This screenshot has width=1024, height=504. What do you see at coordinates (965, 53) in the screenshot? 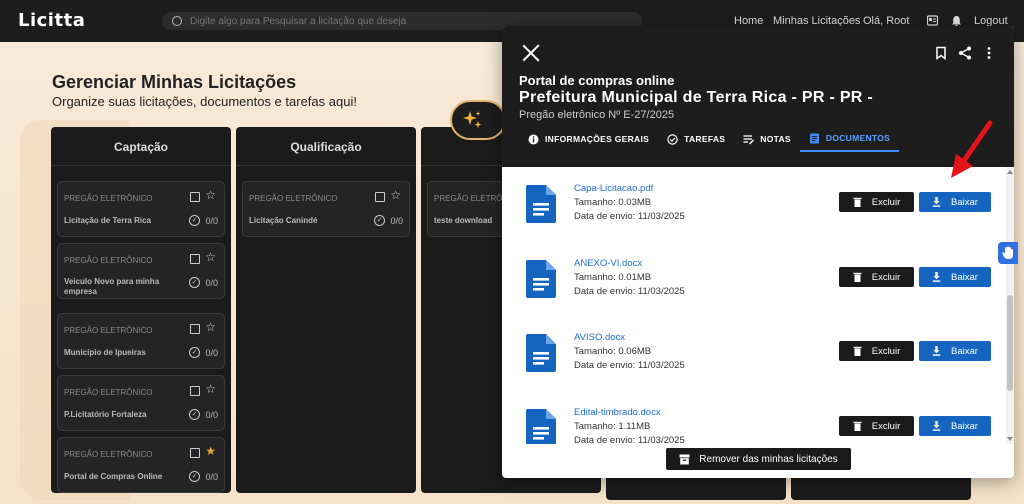
I see `share-icon` at bounding box center [965, 53].